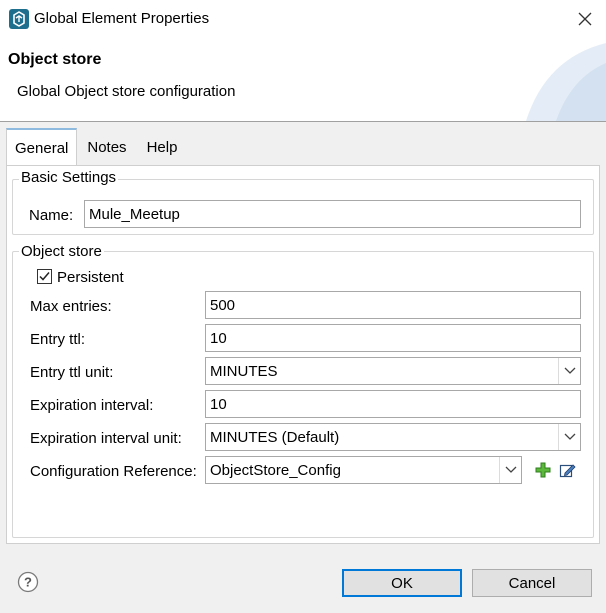  What do you see at coordinates (544, 471) in the screenshot?
I see `add-plus-icon` at bounding box center [544, 471].